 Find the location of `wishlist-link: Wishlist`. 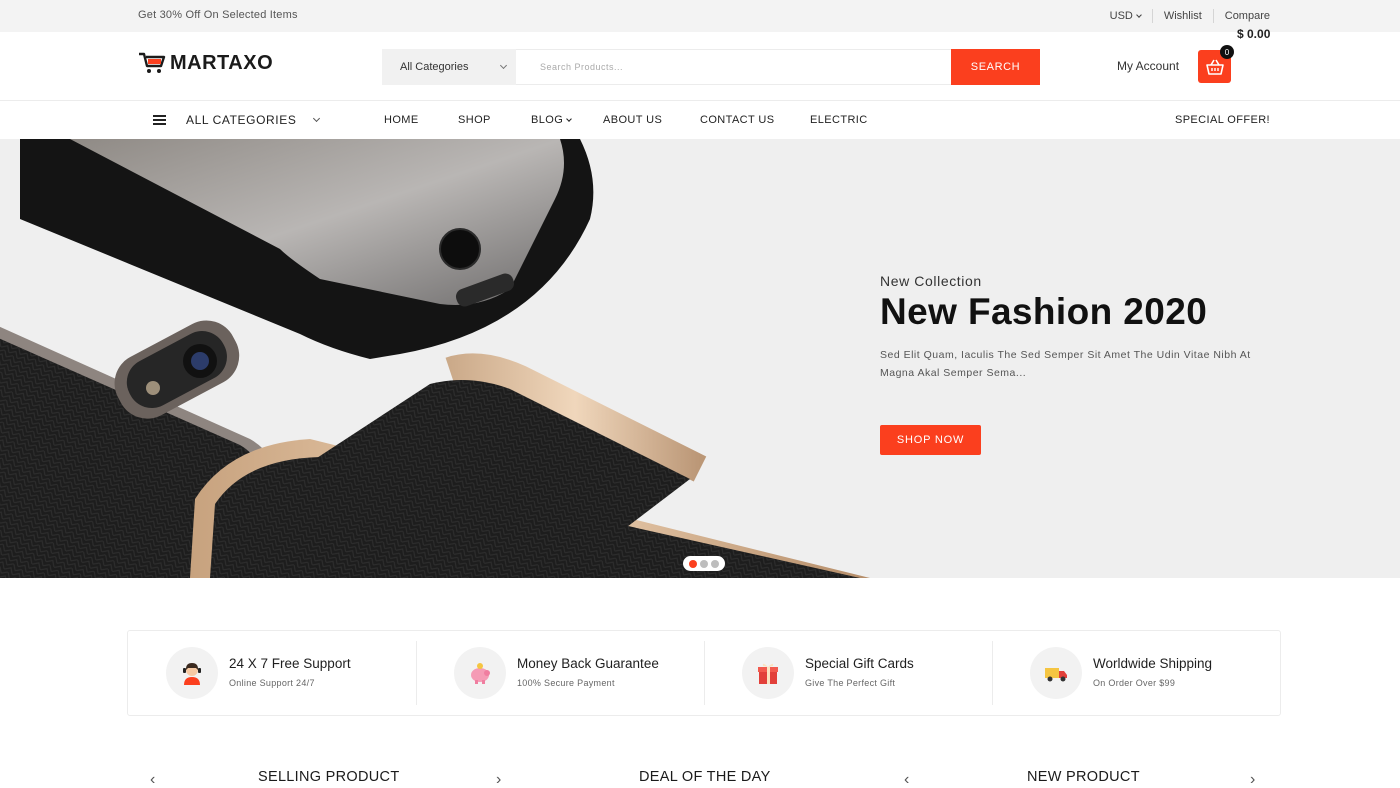

wishlist-link: Wishlist is located at coordinates (1183, 16).